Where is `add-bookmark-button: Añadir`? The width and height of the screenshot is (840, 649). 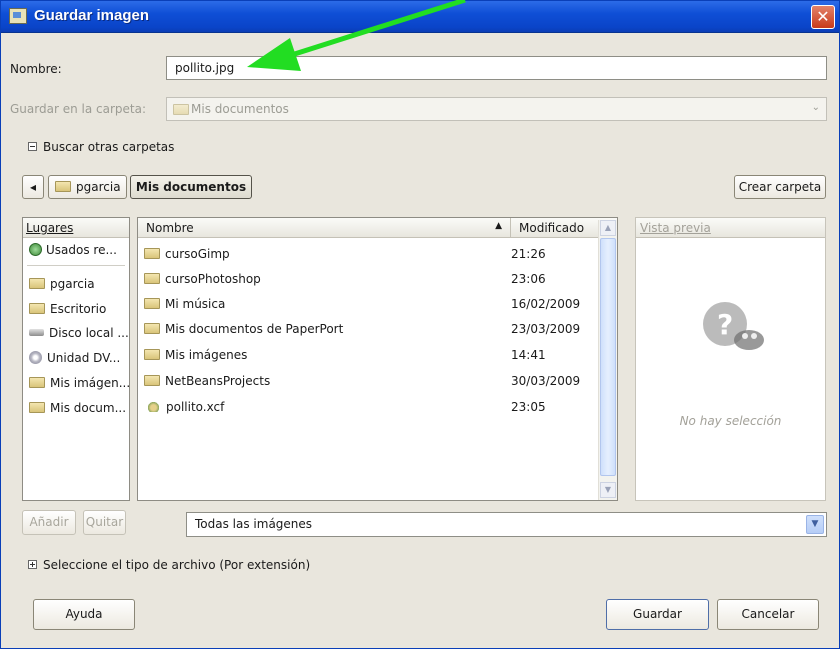
add-bookmark-button: Añadir is located at coordinates (49, 522).